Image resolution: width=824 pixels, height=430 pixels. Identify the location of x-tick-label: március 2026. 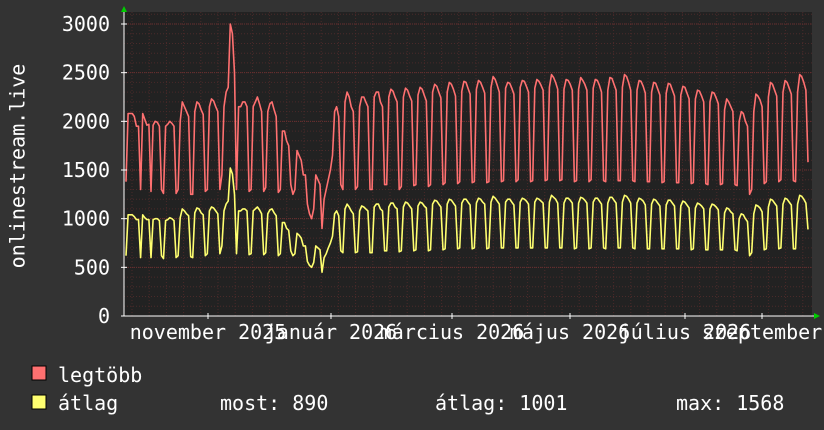
(452, 332).